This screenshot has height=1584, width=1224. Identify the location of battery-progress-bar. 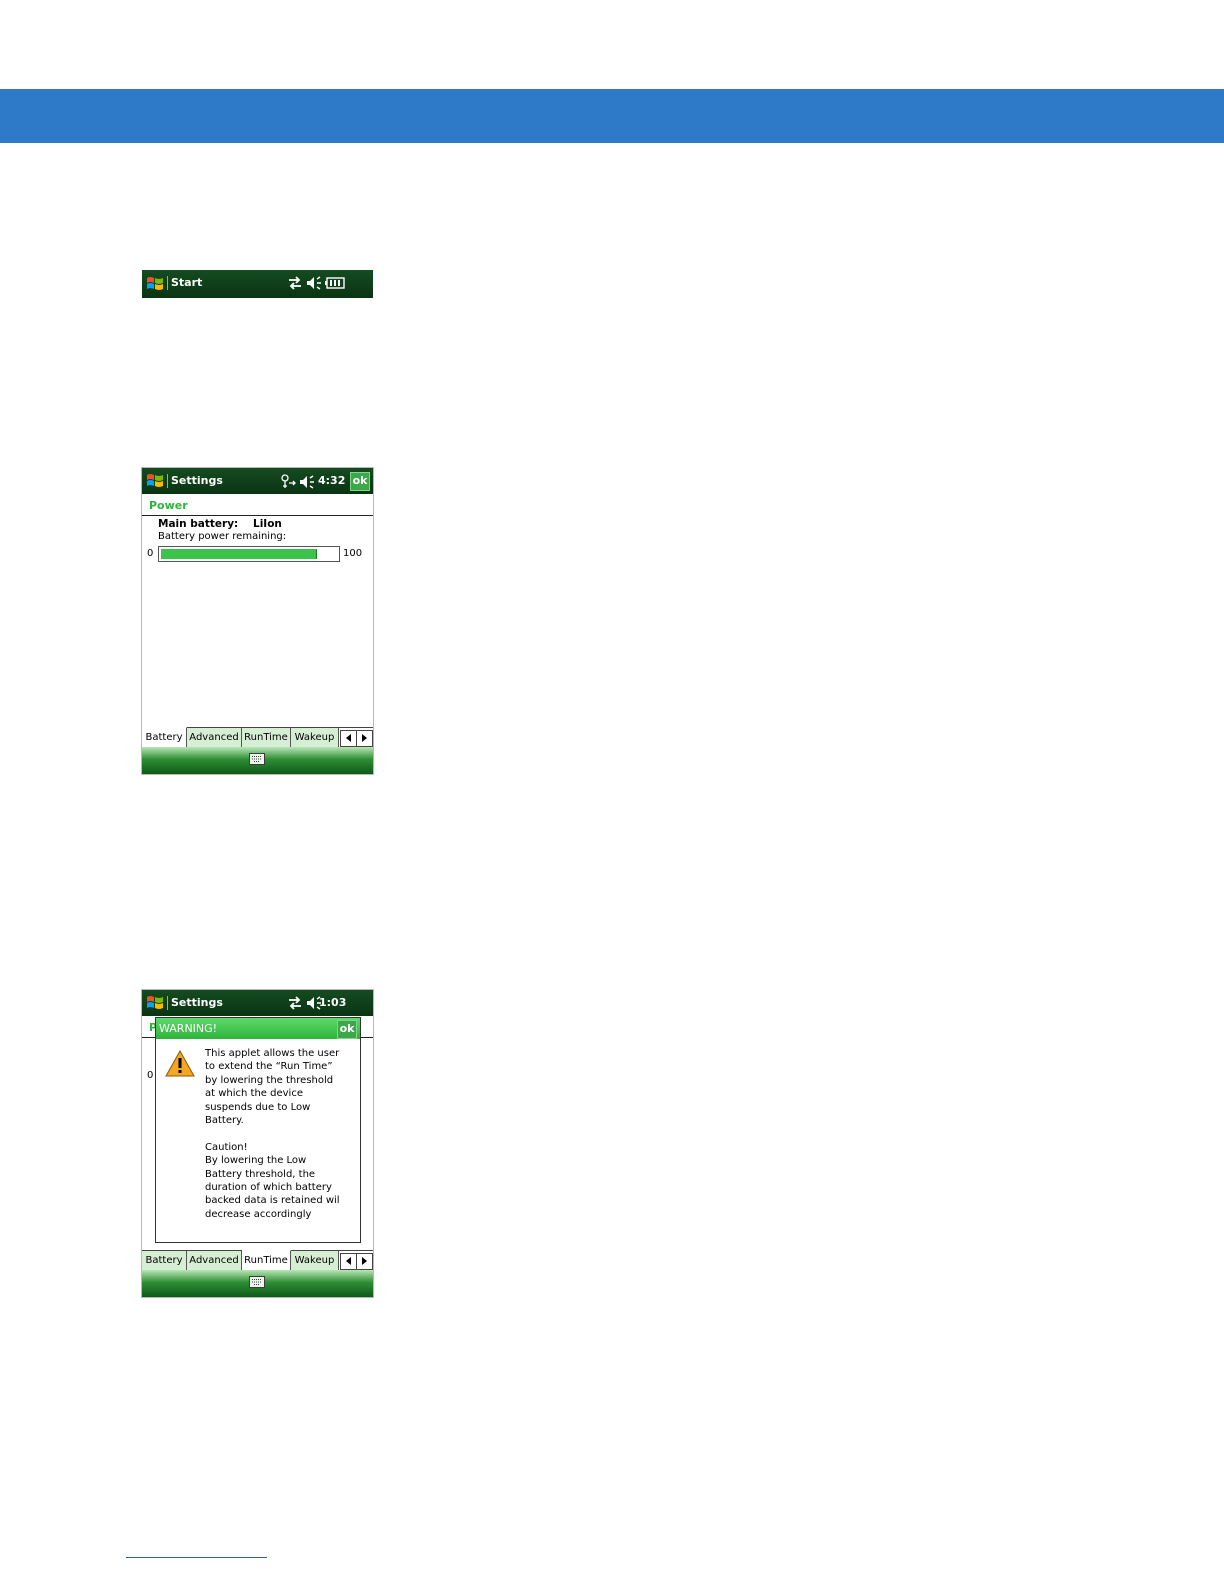
(249, 554).